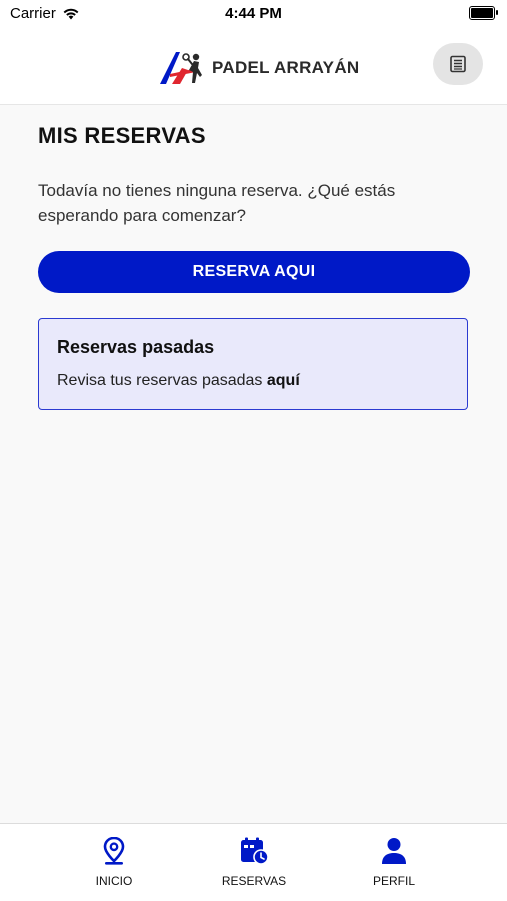 The height and width of the screenshot is (901, 507). I want to click on padel-player-logo-icon, so click(181, 68).